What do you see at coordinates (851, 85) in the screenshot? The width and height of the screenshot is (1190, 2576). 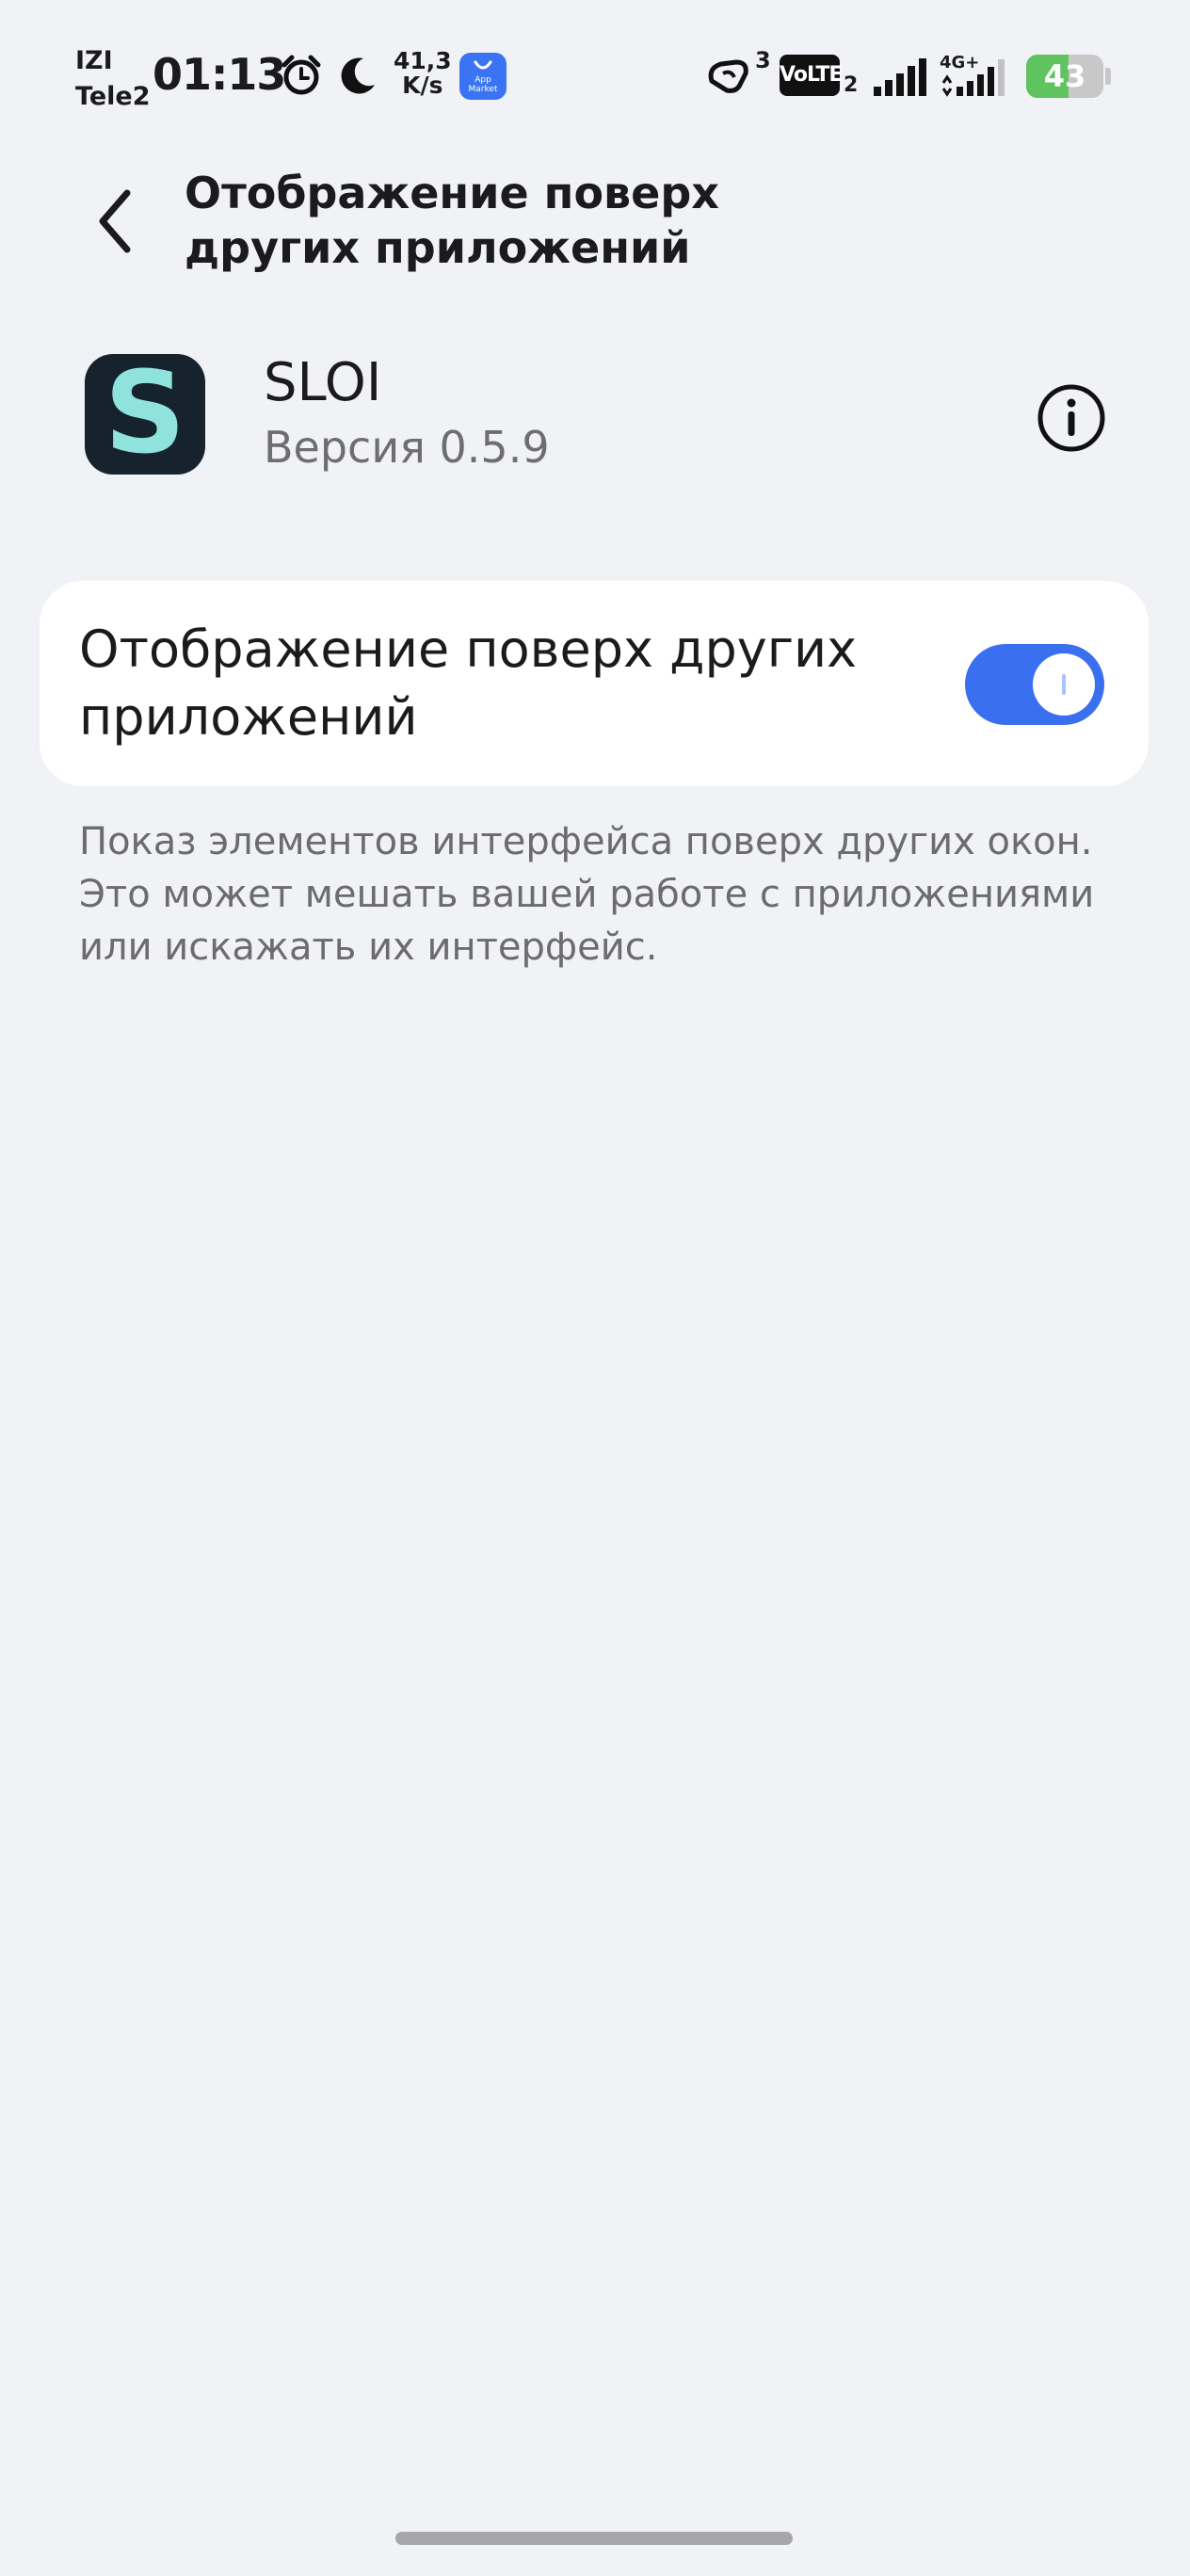 I see `volte-sub: 2` at bounding box center [851, 85].